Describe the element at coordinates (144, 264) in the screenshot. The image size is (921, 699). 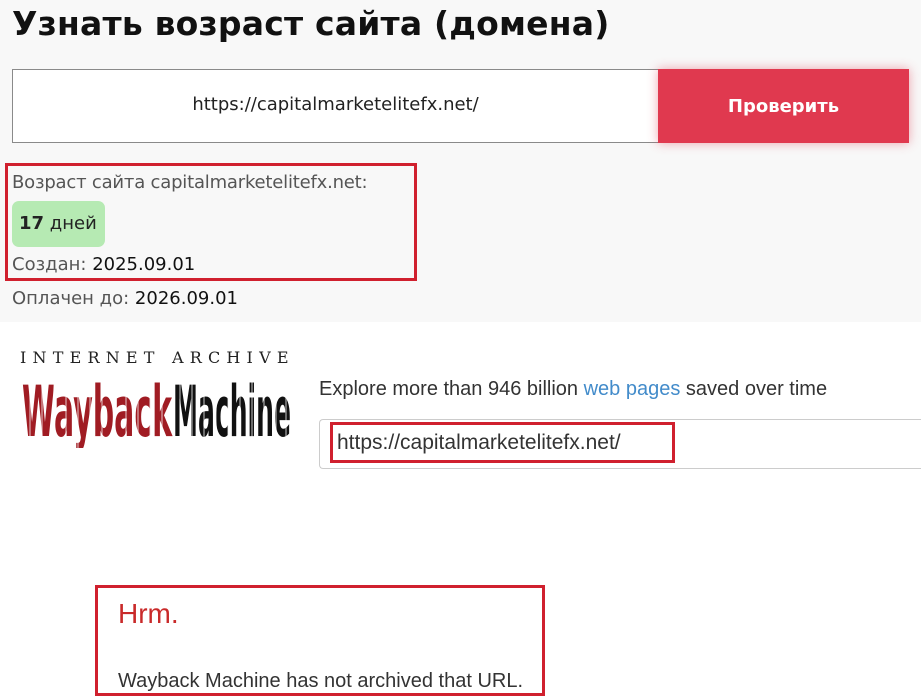
I see `created-date: 2025.09.01` at that location.